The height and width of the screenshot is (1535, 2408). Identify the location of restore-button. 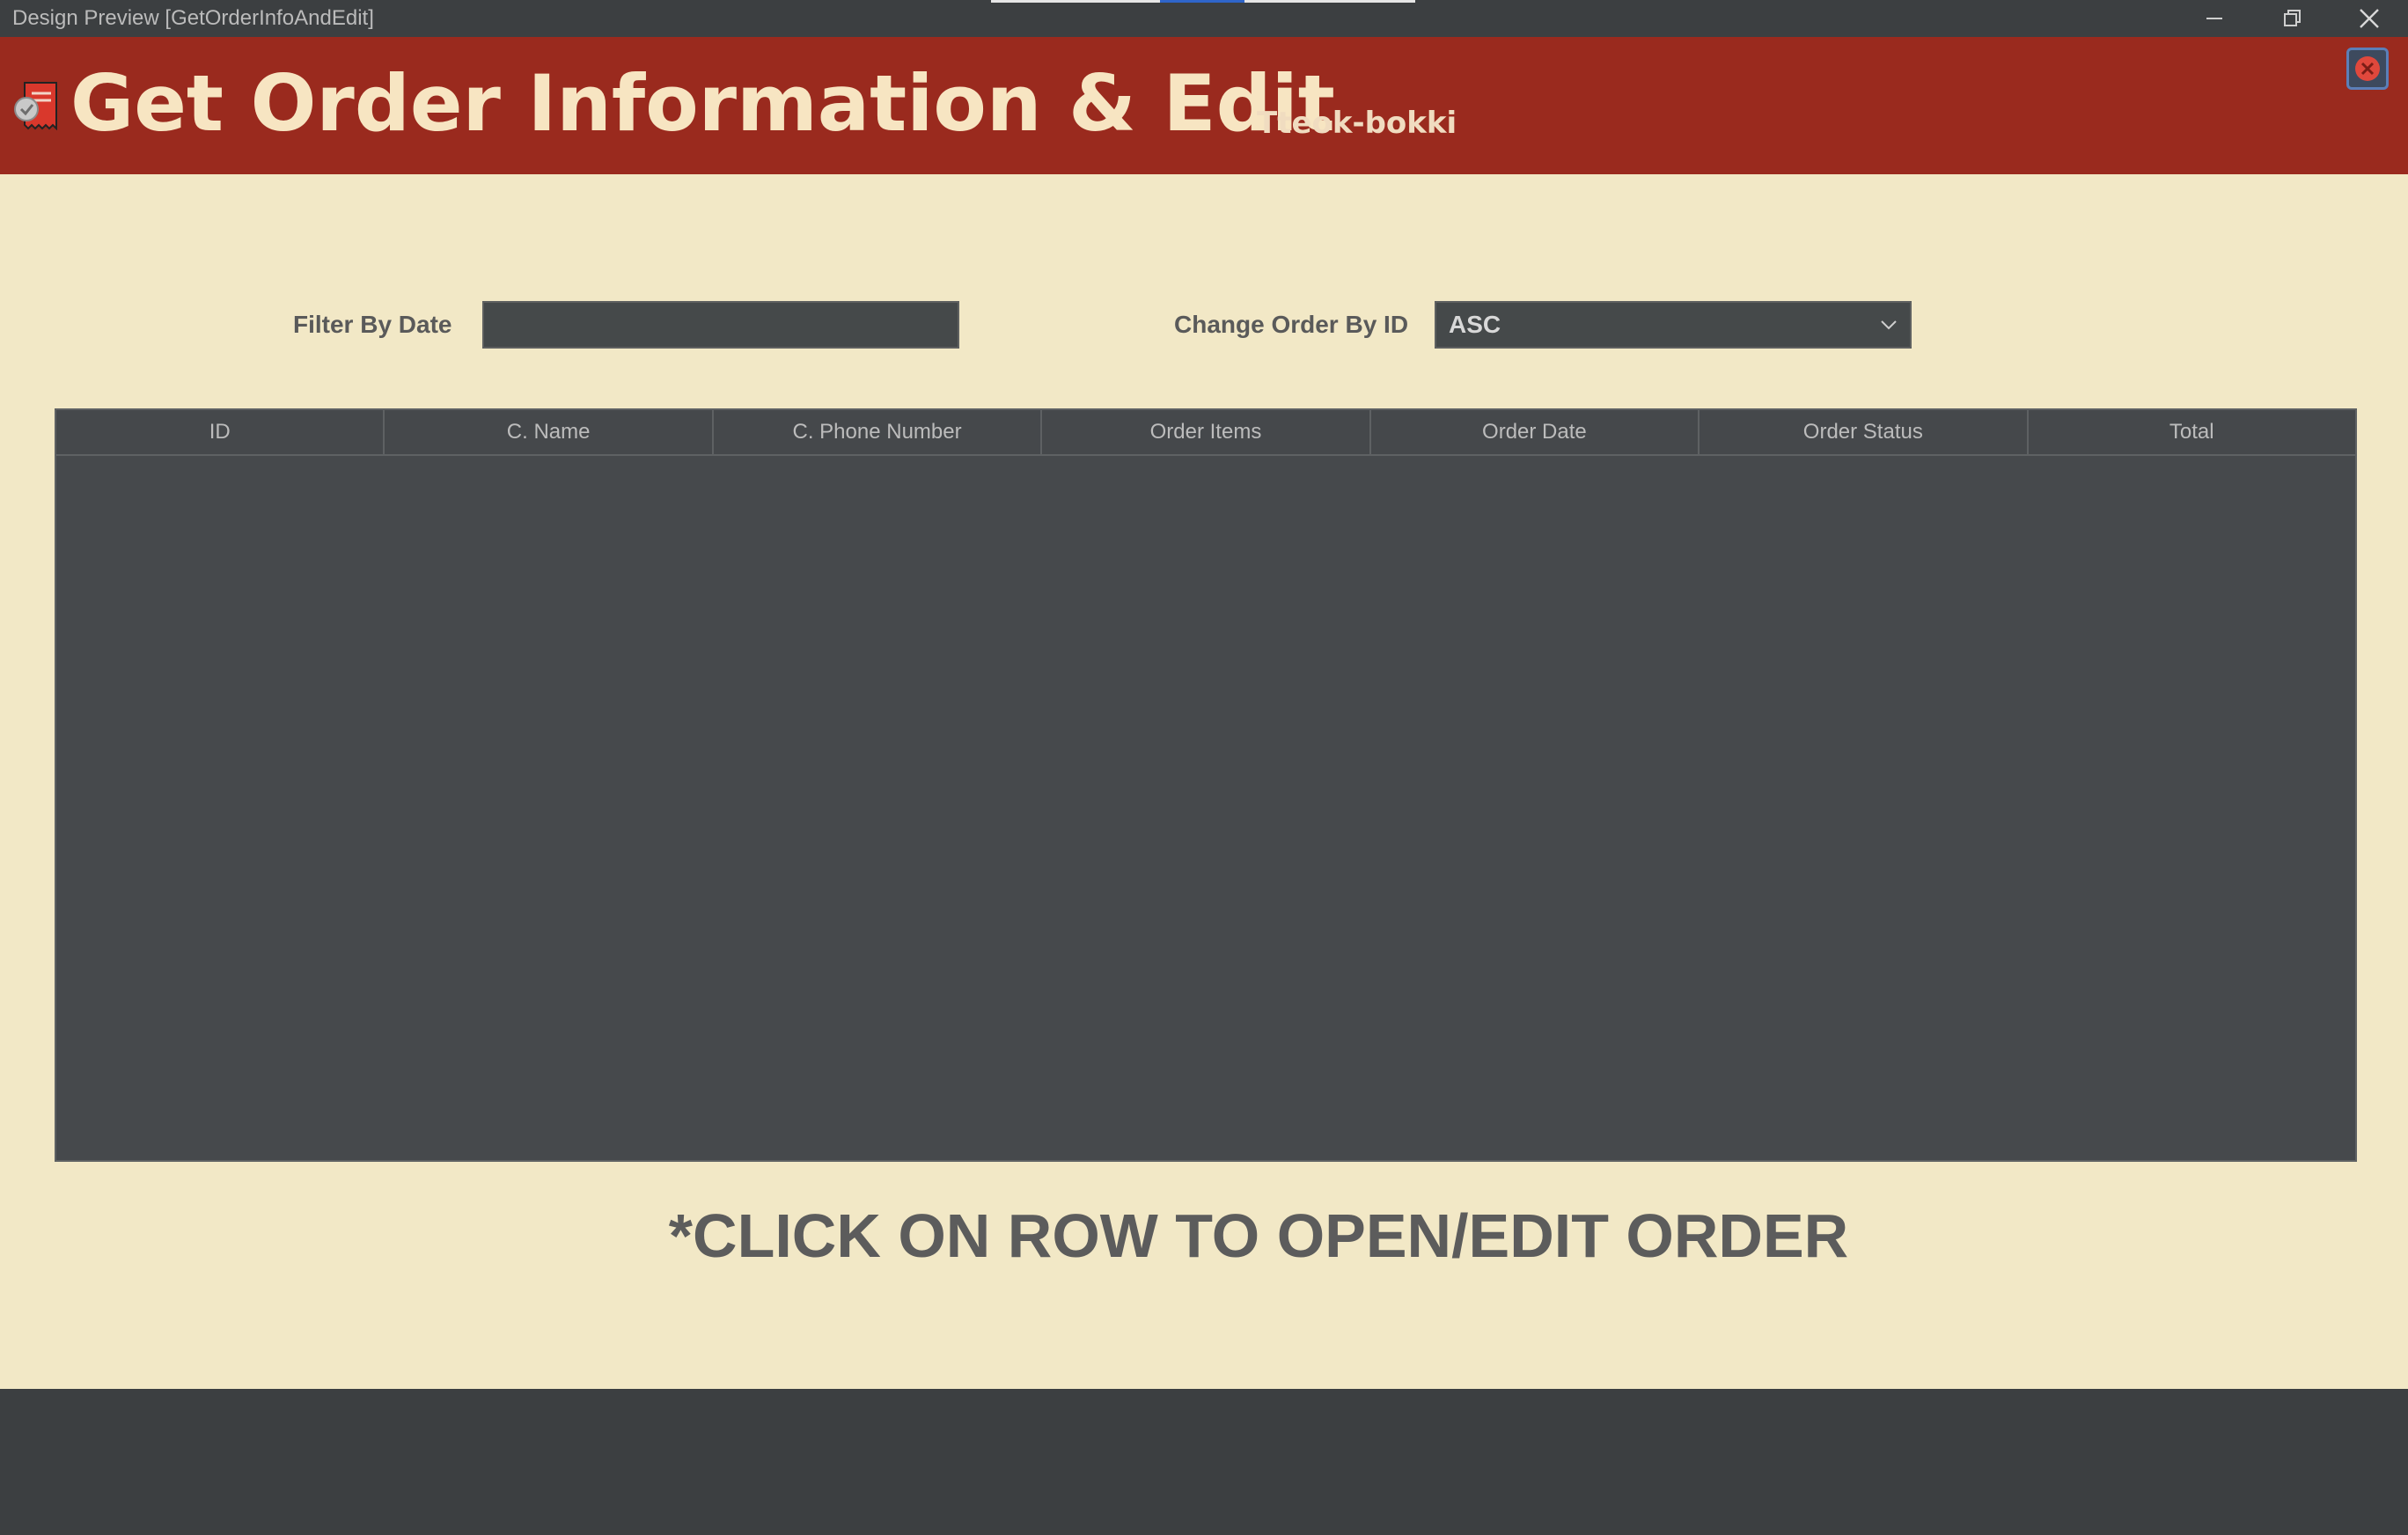
(2292, 18).